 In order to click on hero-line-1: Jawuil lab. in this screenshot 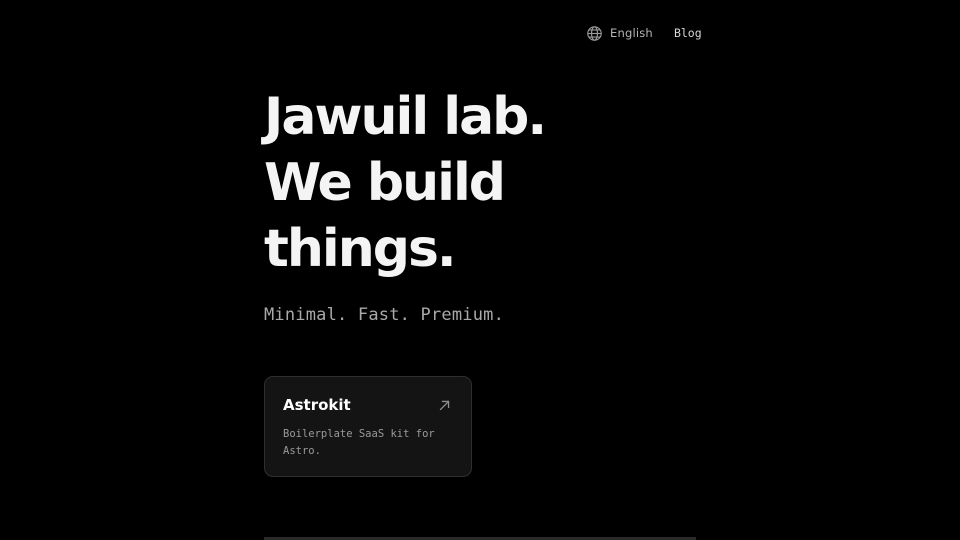, I will do `click(405, 117)`.